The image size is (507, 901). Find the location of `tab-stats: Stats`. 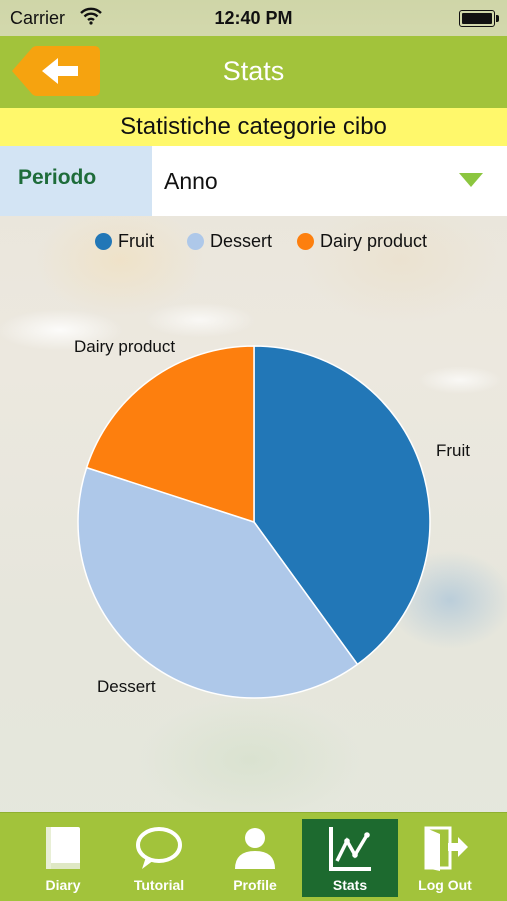

tab-stats: Stats is located at coordinates (350, 858).